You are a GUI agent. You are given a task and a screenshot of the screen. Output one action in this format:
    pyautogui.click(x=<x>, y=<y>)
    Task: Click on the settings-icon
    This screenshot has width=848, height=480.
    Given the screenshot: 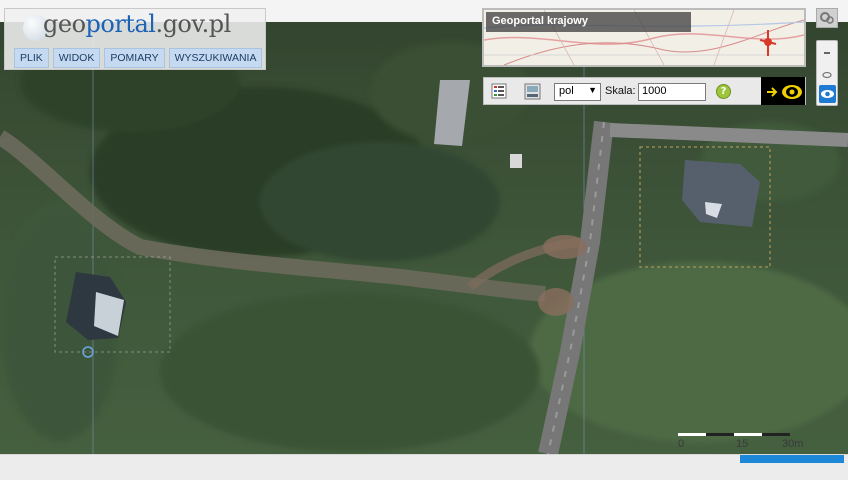 What is the action you would take?
    pyautogui.click(x=827, y=18)
    